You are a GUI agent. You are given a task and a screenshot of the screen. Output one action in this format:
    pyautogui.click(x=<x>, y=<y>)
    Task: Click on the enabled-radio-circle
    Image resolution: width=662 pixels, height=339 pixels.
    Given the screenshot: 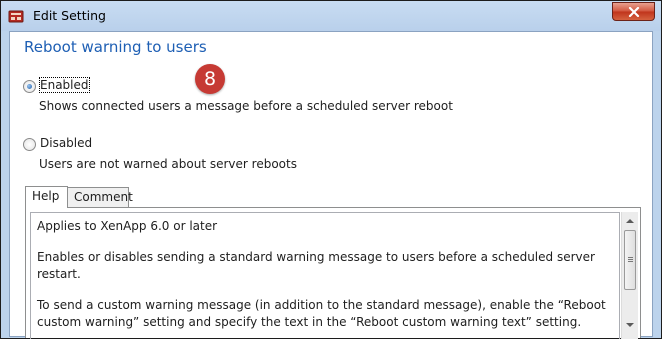 What is the action you would take?
    pyautogui.click(x=29, y=86)
    